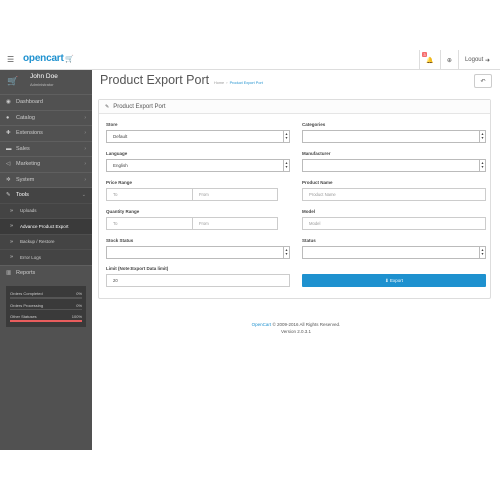  I want to click on footer-brand-link: OpenCart, so click(262, 324).